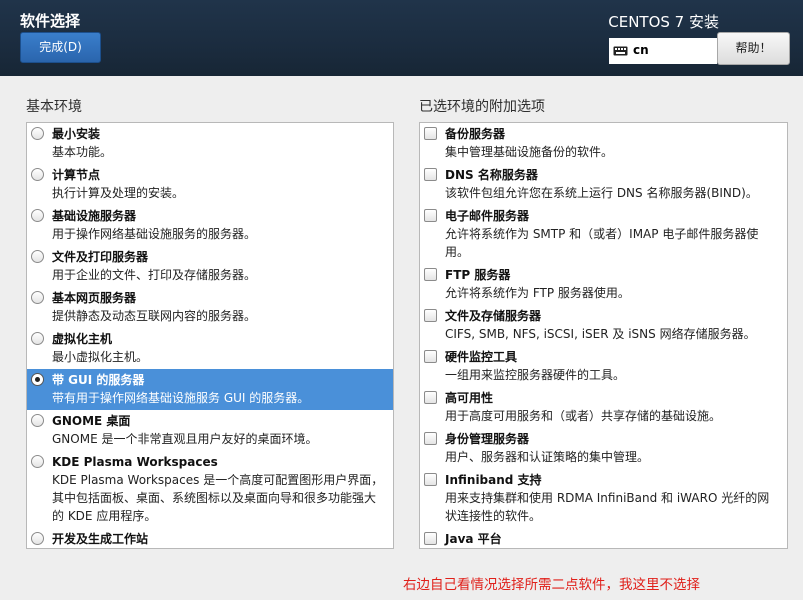 The width and height of the screenshot is (803, 600). I want to click on option-title: KDE Plasma Workspaces, so click(135, 462).